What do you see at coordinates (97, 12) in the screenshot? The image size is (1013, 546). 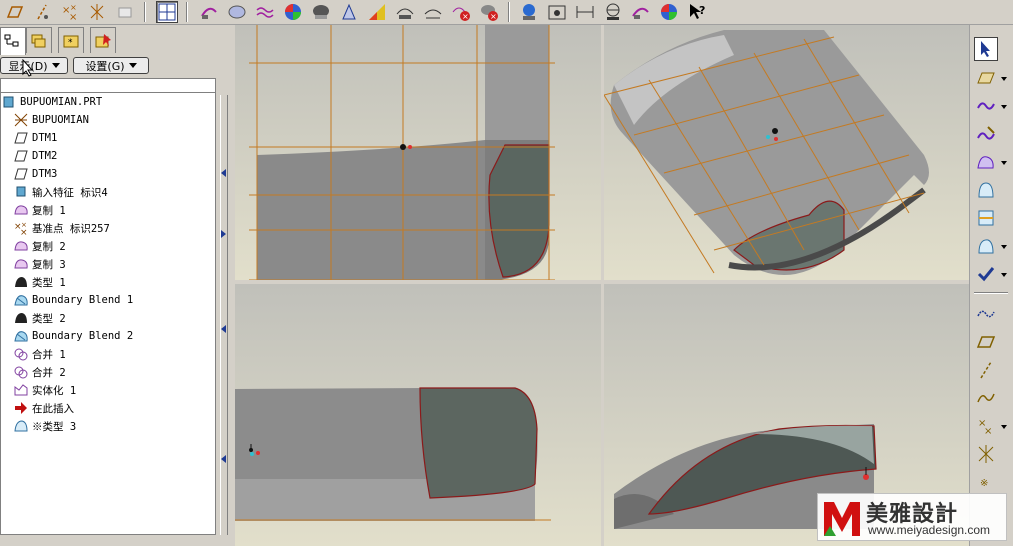 I see `coordinate-system-display-icon` at bounding box center [97, 12].